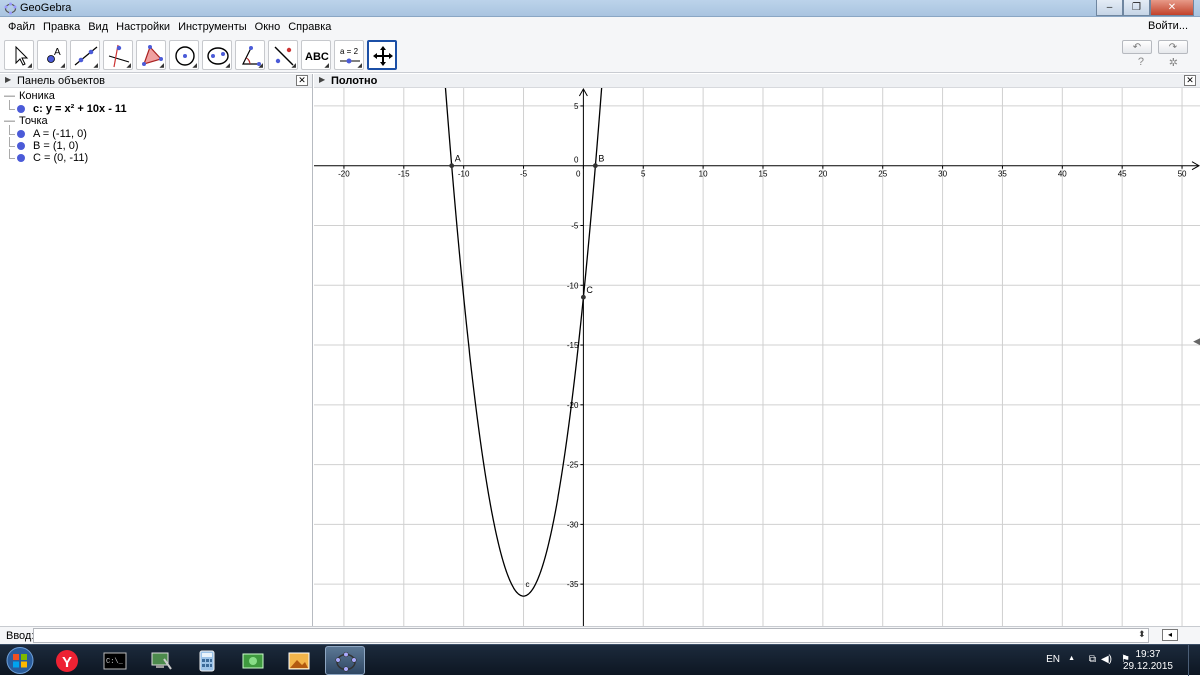  Describe the element at coordinates (98, 27) in the screenshot. I see `menu-view: Вид` at that location.